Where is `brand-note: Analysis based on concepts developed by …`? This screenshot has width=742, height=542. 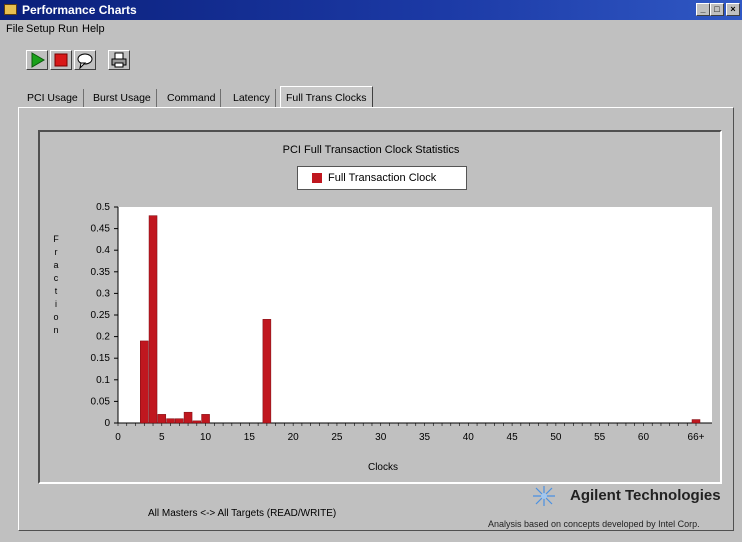 brand-note: Analysis based on concepts developed by … is located at coordinates (594, 524).